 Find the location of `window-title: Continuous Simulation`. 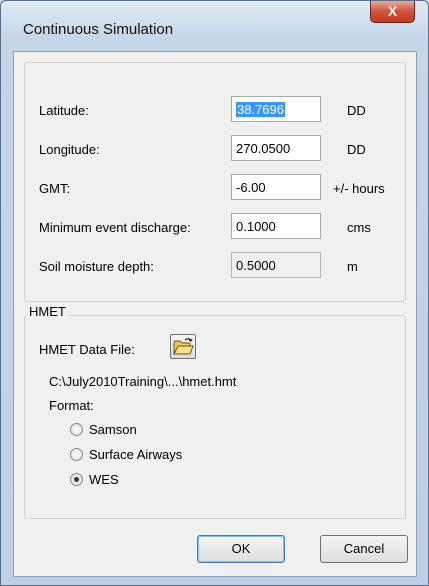

window-title: Continuous Simulation is located at coordinates (98, 29).